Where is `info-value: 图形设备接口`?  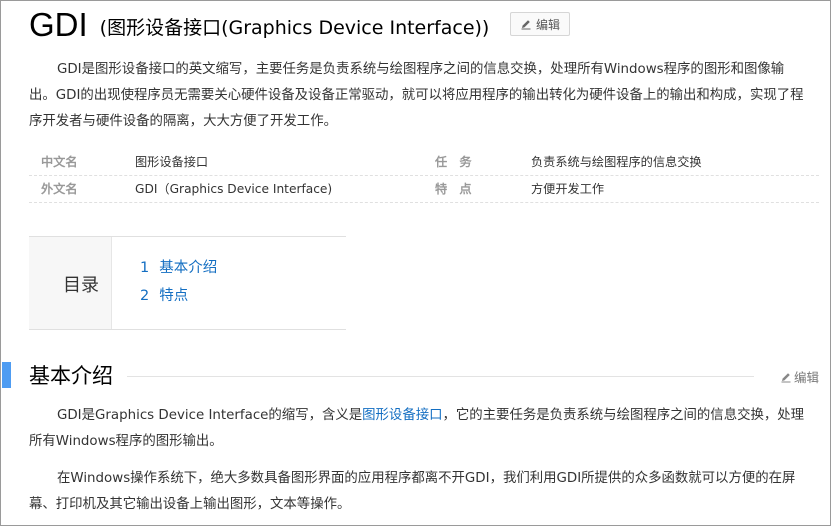
info-value: 图形设备接口 is located at coordinates (172, 162).